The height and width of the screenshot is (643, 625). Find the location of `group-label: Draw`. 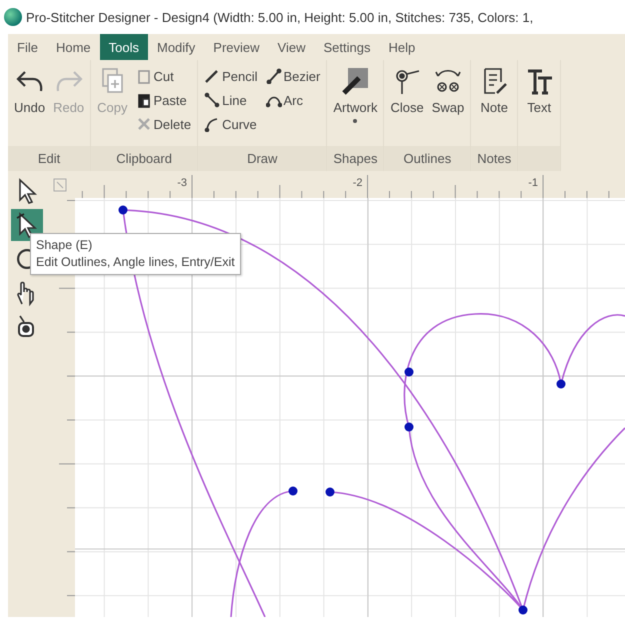

group-label: Draw is located at coordinates (262, 158).